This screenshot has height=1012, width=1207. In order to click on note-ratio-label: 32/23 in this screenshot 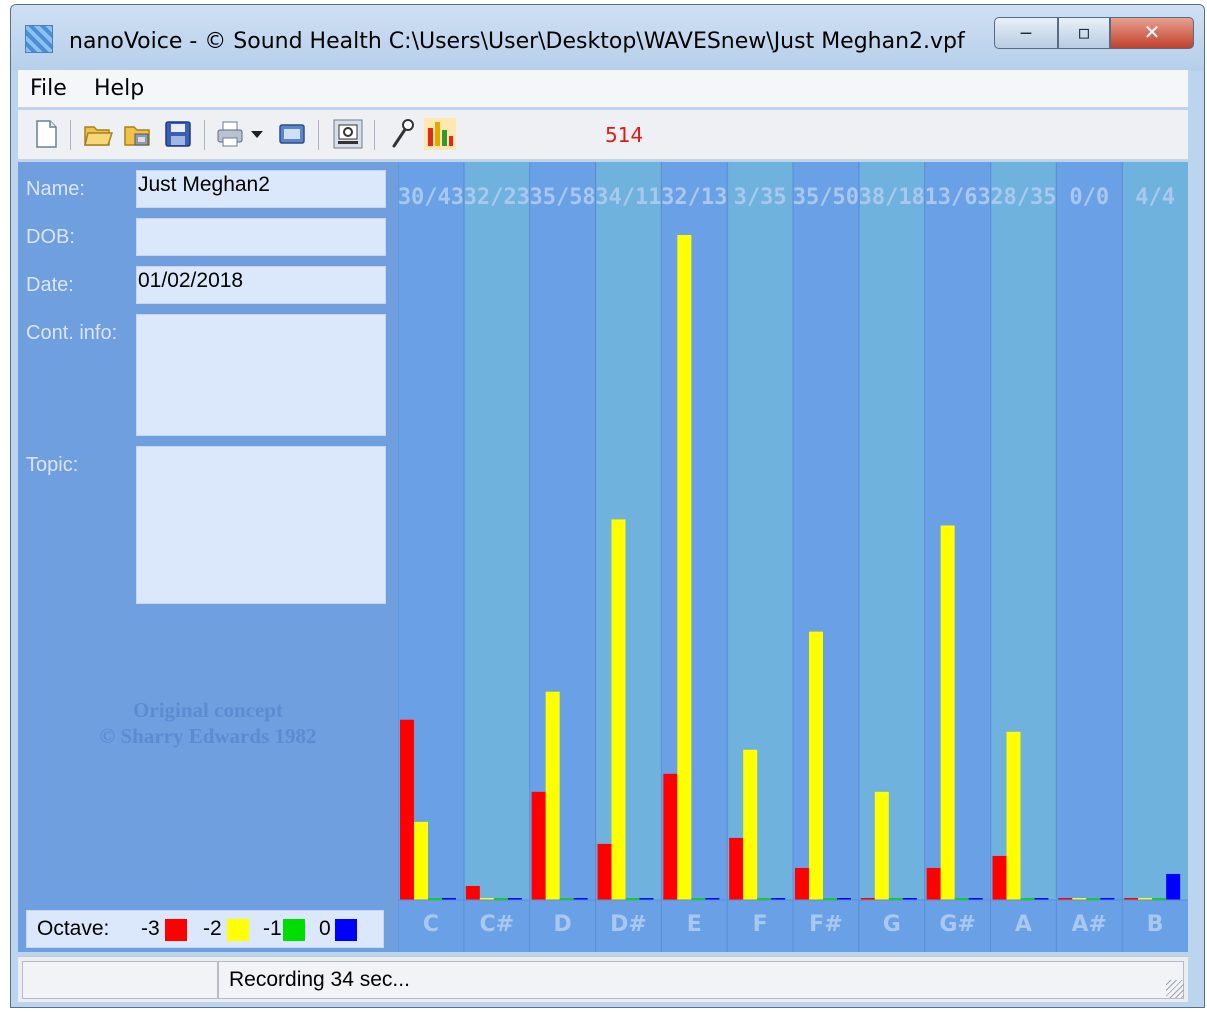, I will do `click(497, 197)`.